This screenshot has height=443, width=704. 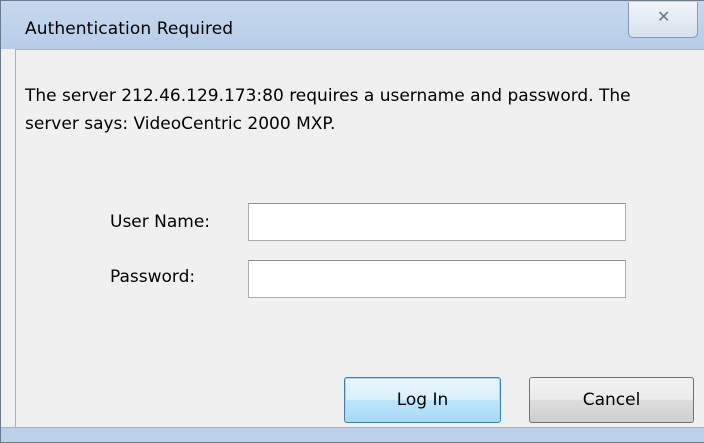 What do you see at coordinates (352, 25) in the screenshot?
I see `title-bar: Authentication Required ✕` at bounding box center [352, 25].